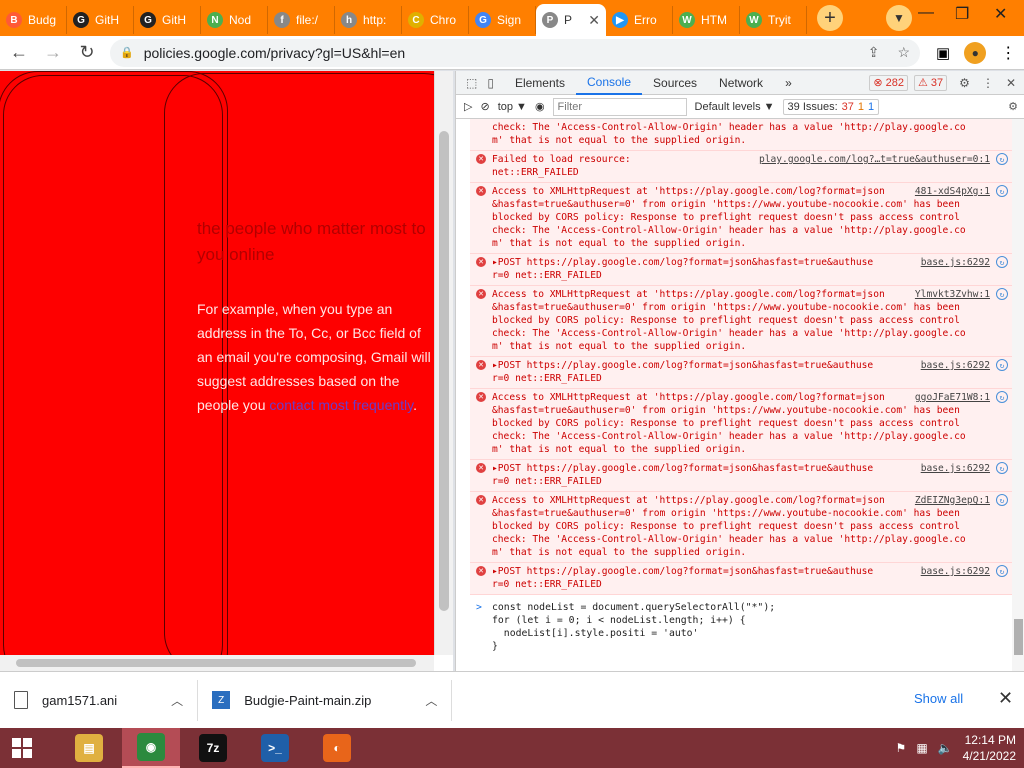  I want to click on browser-tab: f file:/, so click(301, 20).